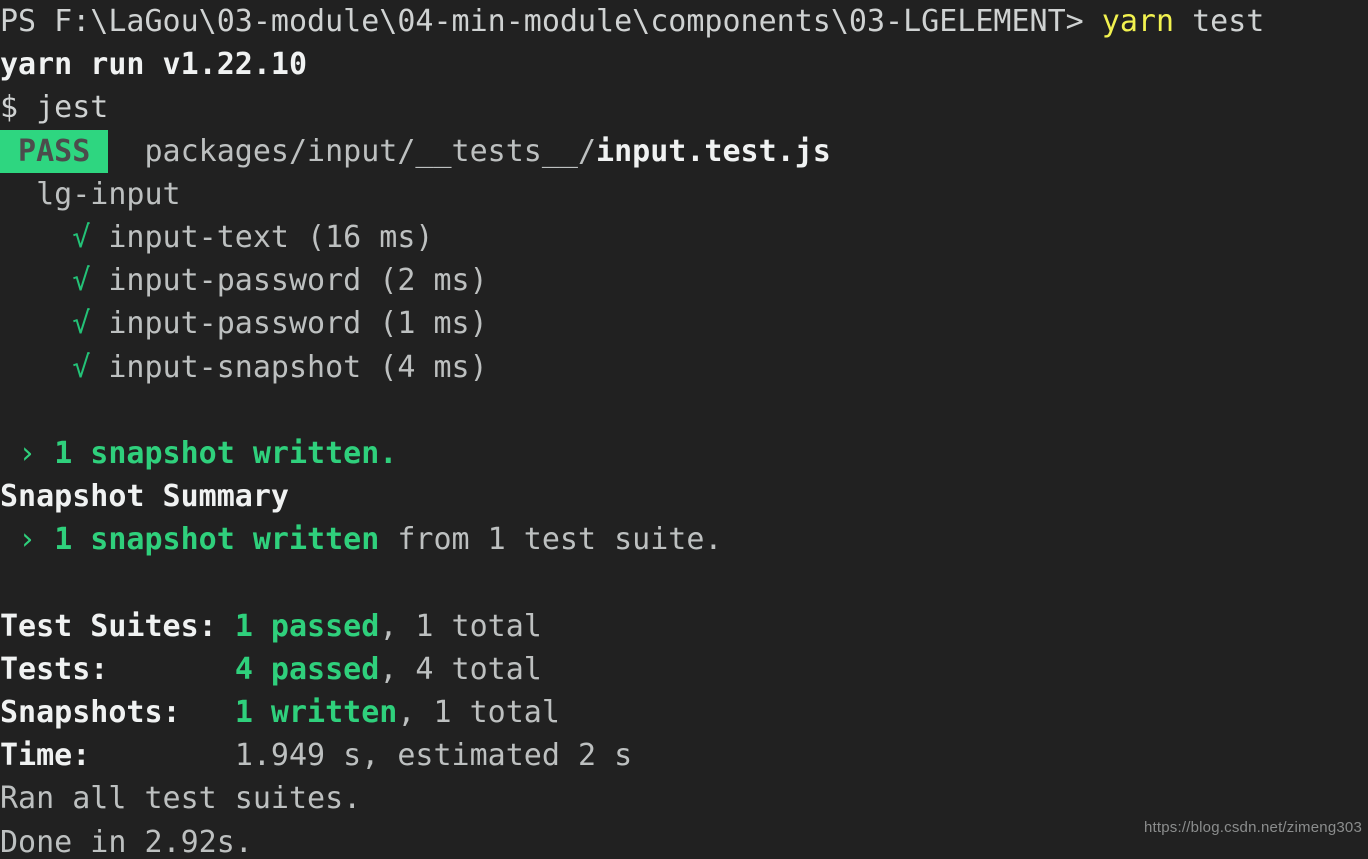 This screenshot has height=859, width=1368. Describe the element at coordinates (684, 496) in the screenshot. I see `snapshot-summary-heading: Snapshot Summary` at that location.